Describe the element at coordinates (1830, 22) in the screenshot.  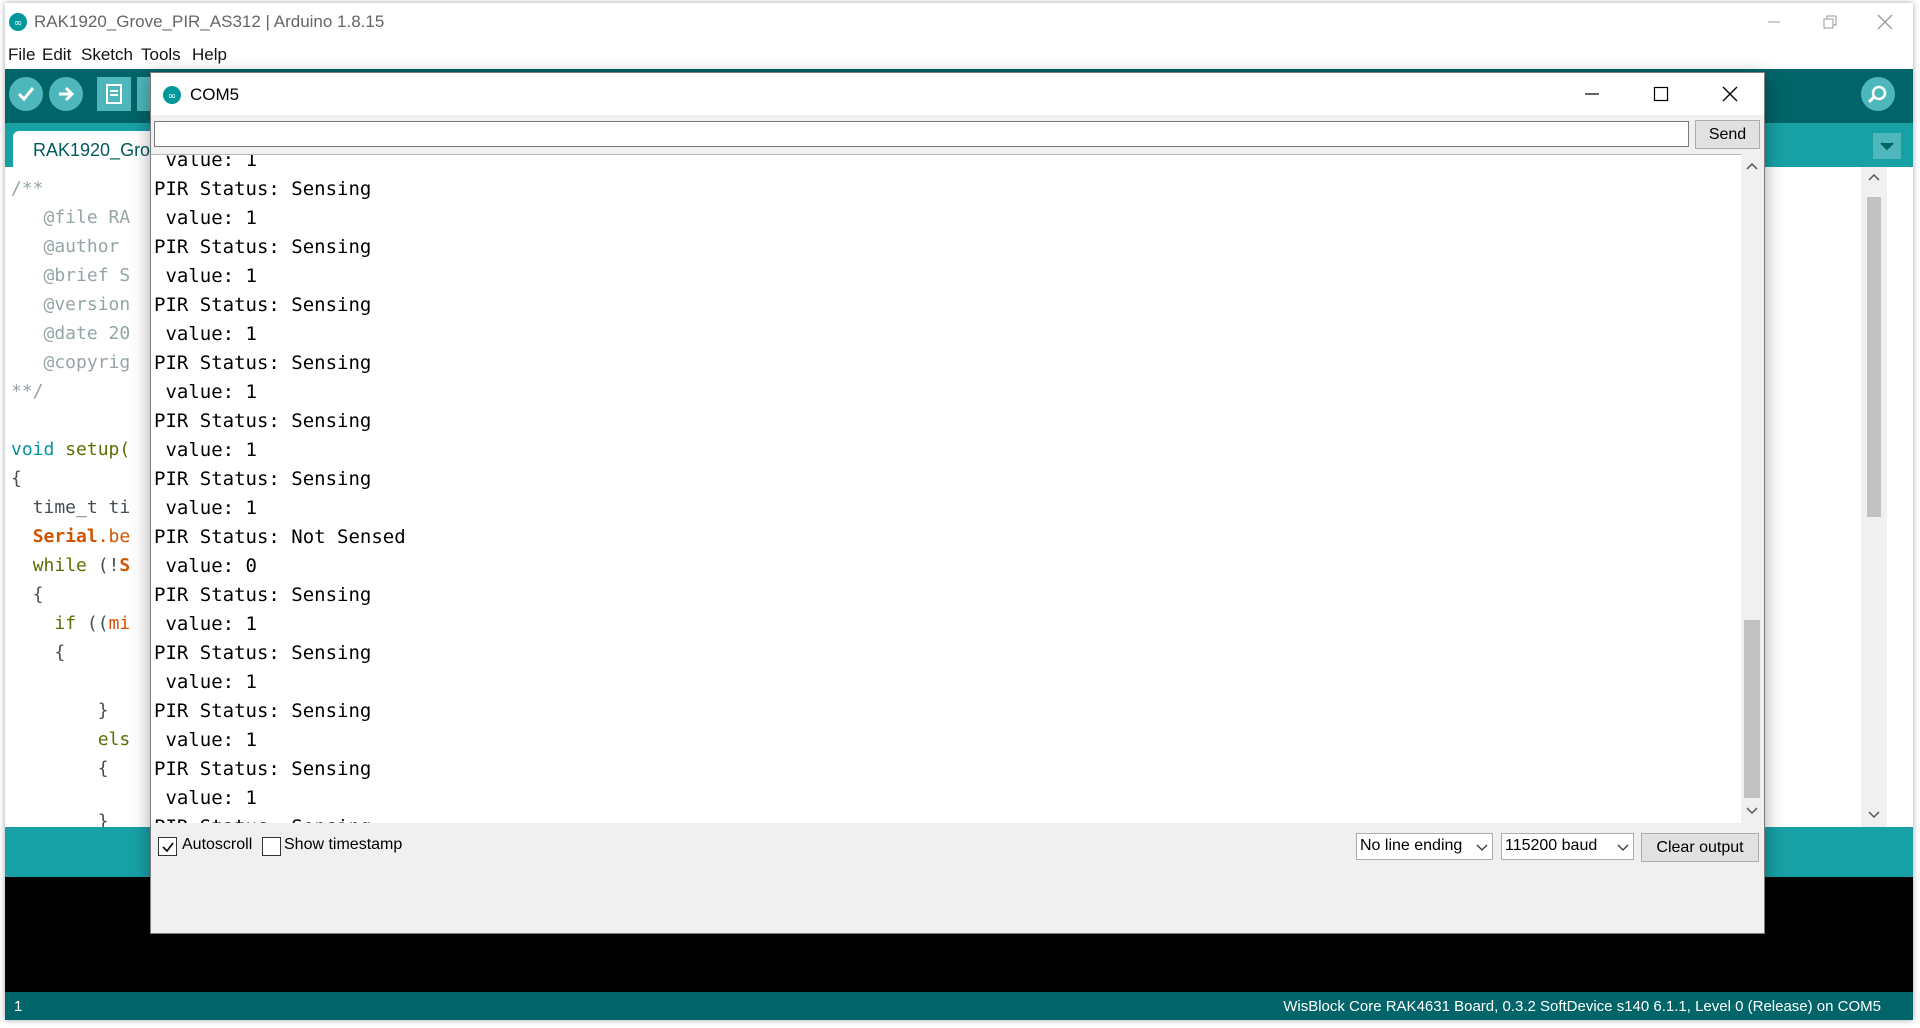
I see `ide-restore-button` at that location.